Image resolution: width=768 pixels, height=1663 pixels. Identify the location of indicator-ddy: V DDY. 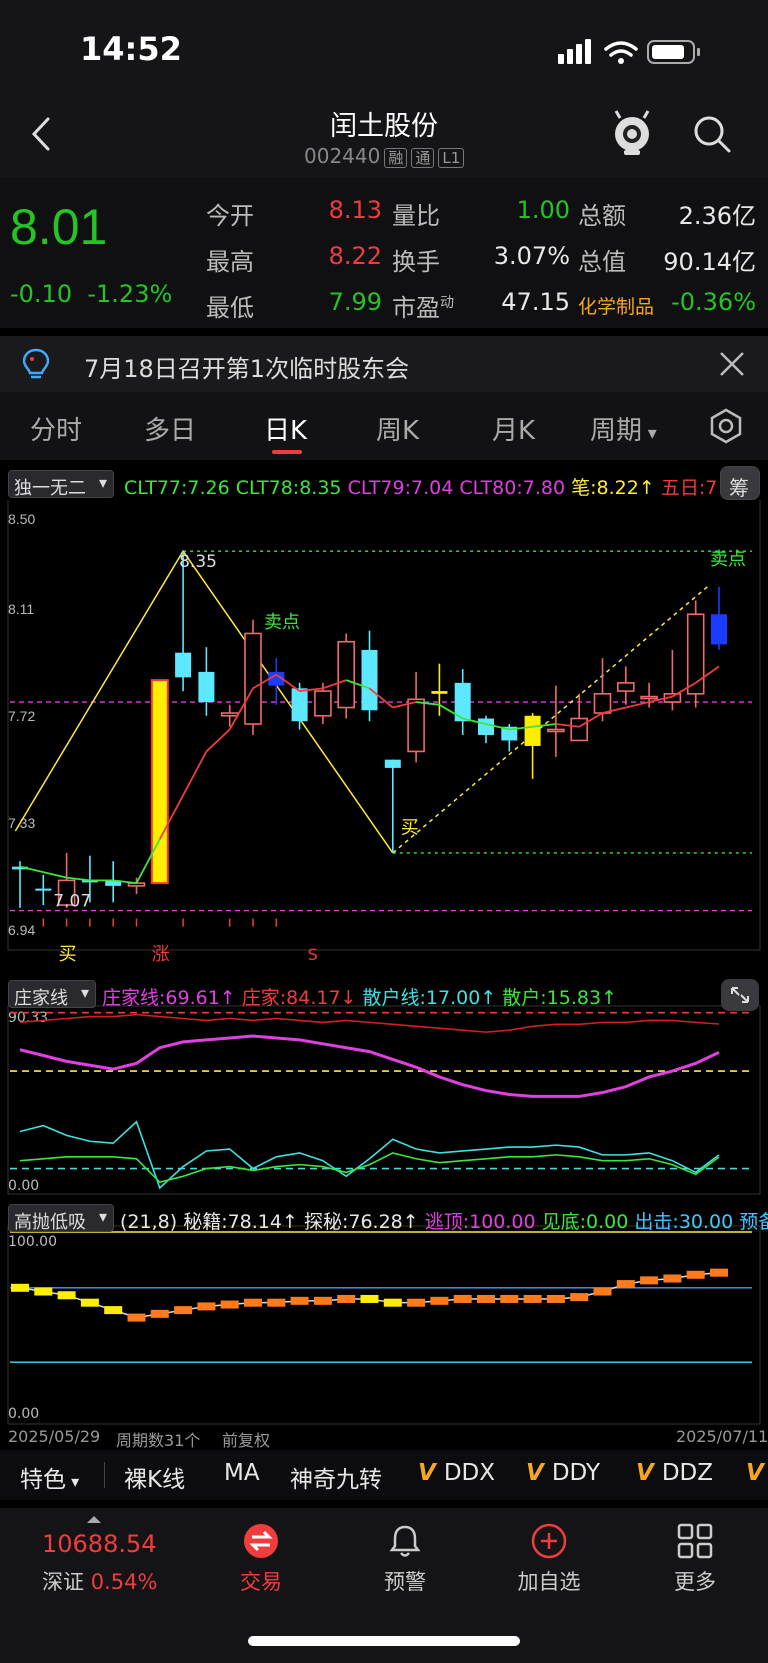
(563, 1473).